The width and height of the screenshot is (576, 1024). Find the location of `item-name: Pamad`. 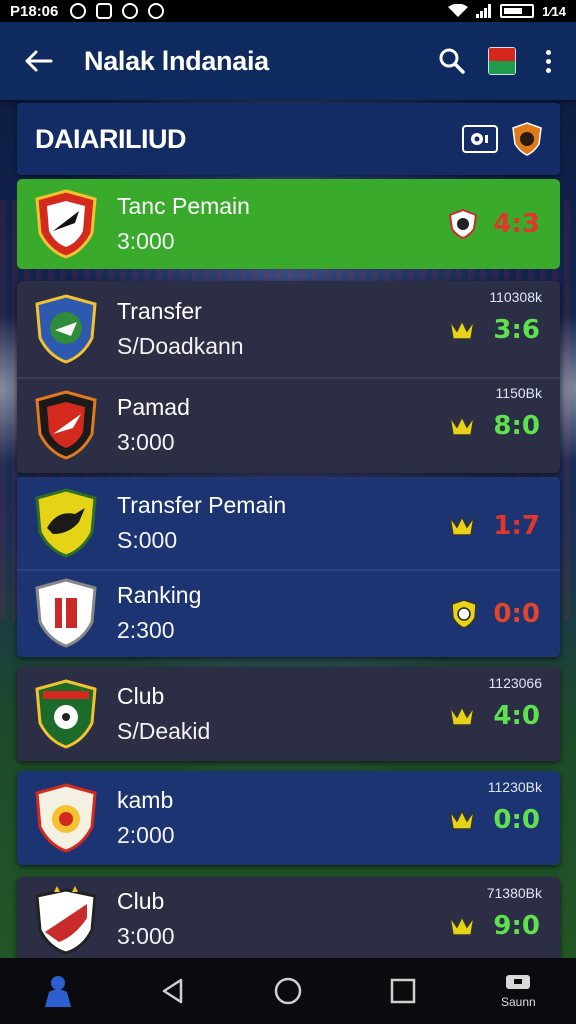

item-name: Pamad is located at coordinates (153, 407).